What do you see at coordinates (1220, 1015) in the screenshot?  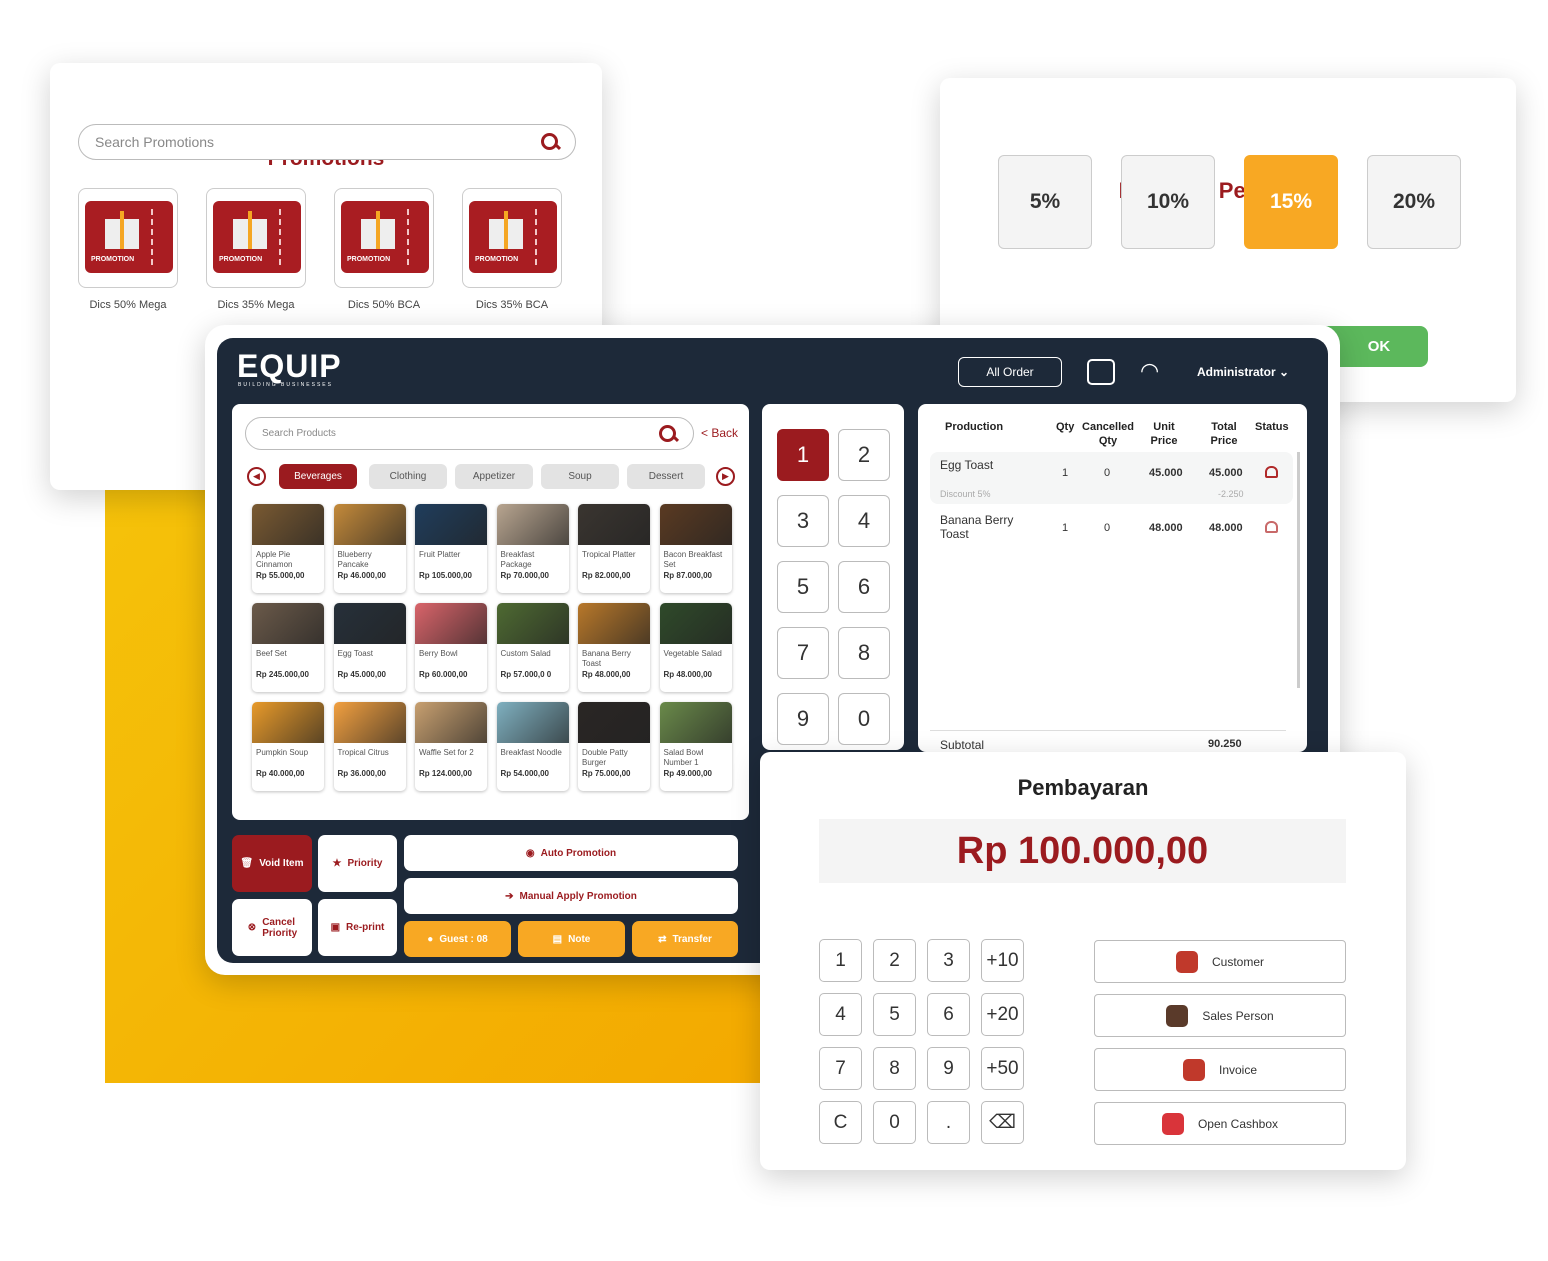 I see `sales-person-button: Sales Person` at bounding box center [1220, 1015].